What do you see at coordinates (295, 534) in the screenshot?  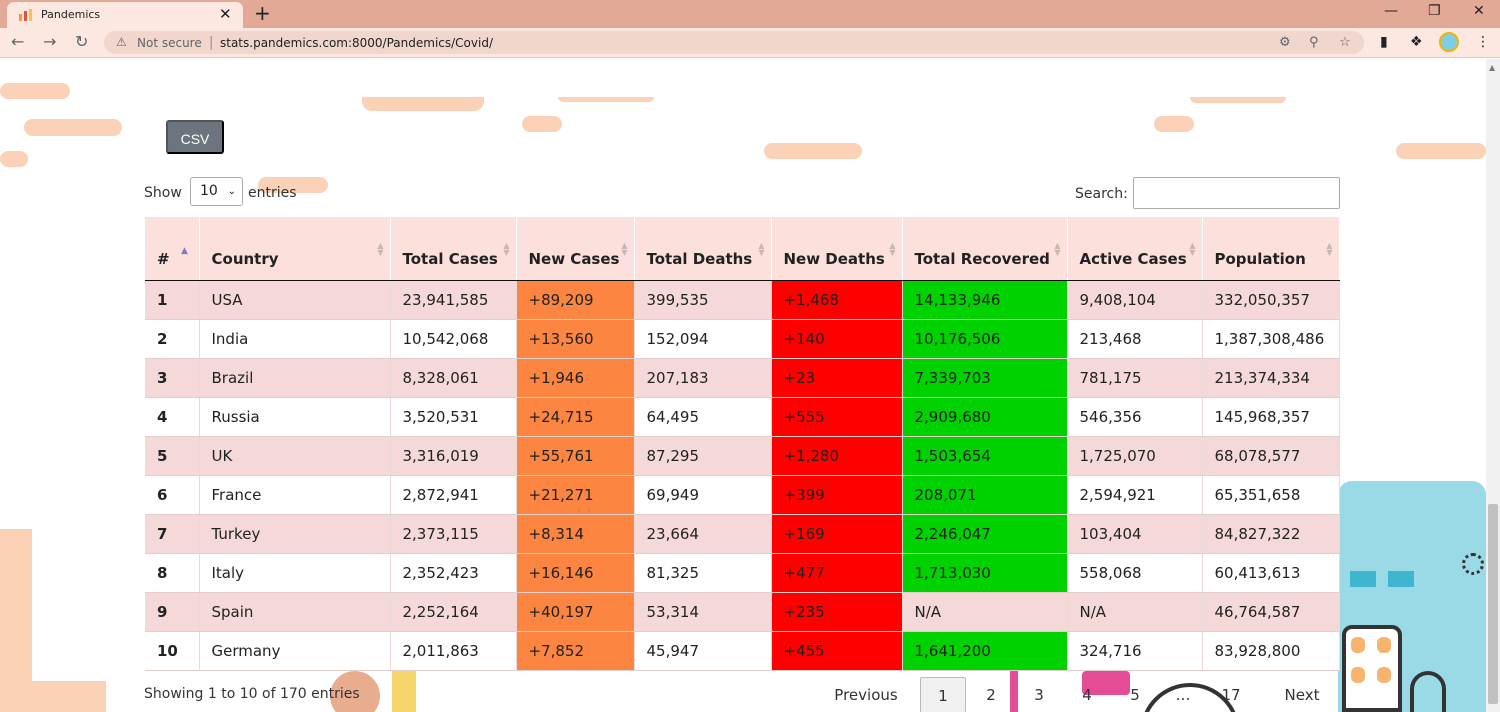 I see `cell-country: Turkey` at bounding box center [295, 534].